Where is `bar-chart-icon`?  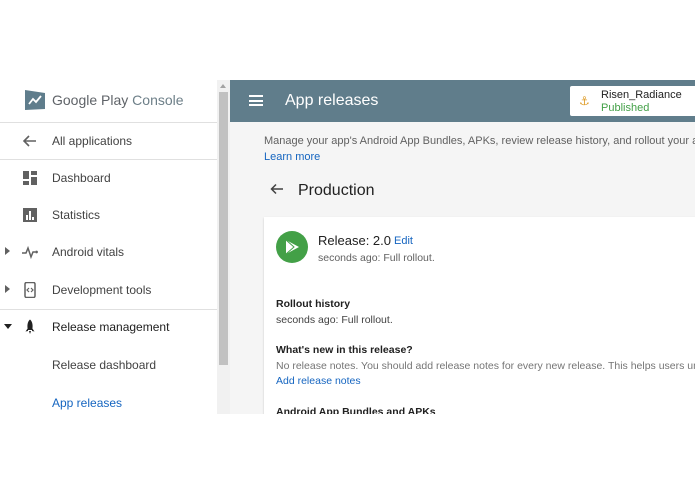
bar-chart-icon is located at coordinates (30, 215).